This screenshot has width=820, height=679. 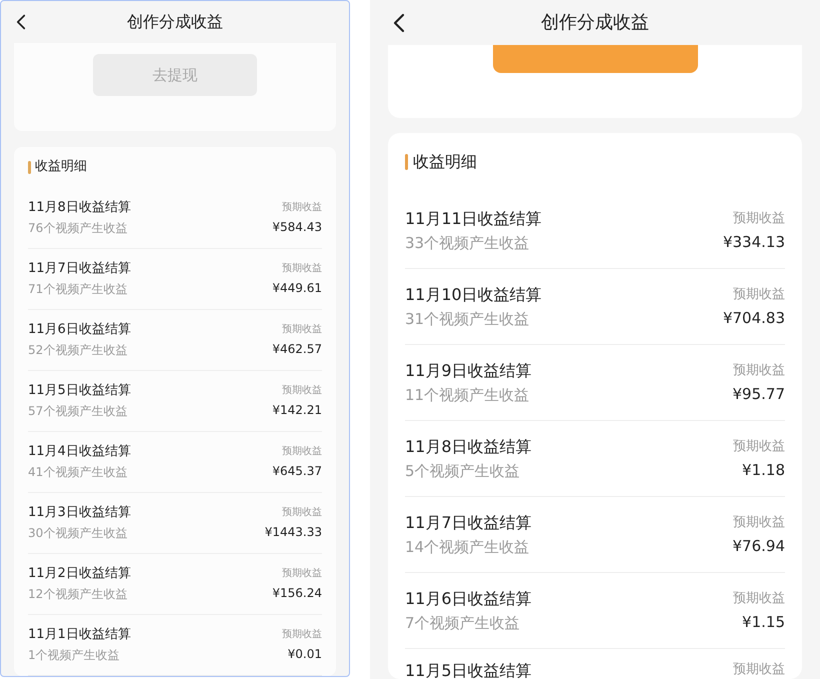 I want to click on video-count: 71个视频产生收益, so click(x=78, y=289).